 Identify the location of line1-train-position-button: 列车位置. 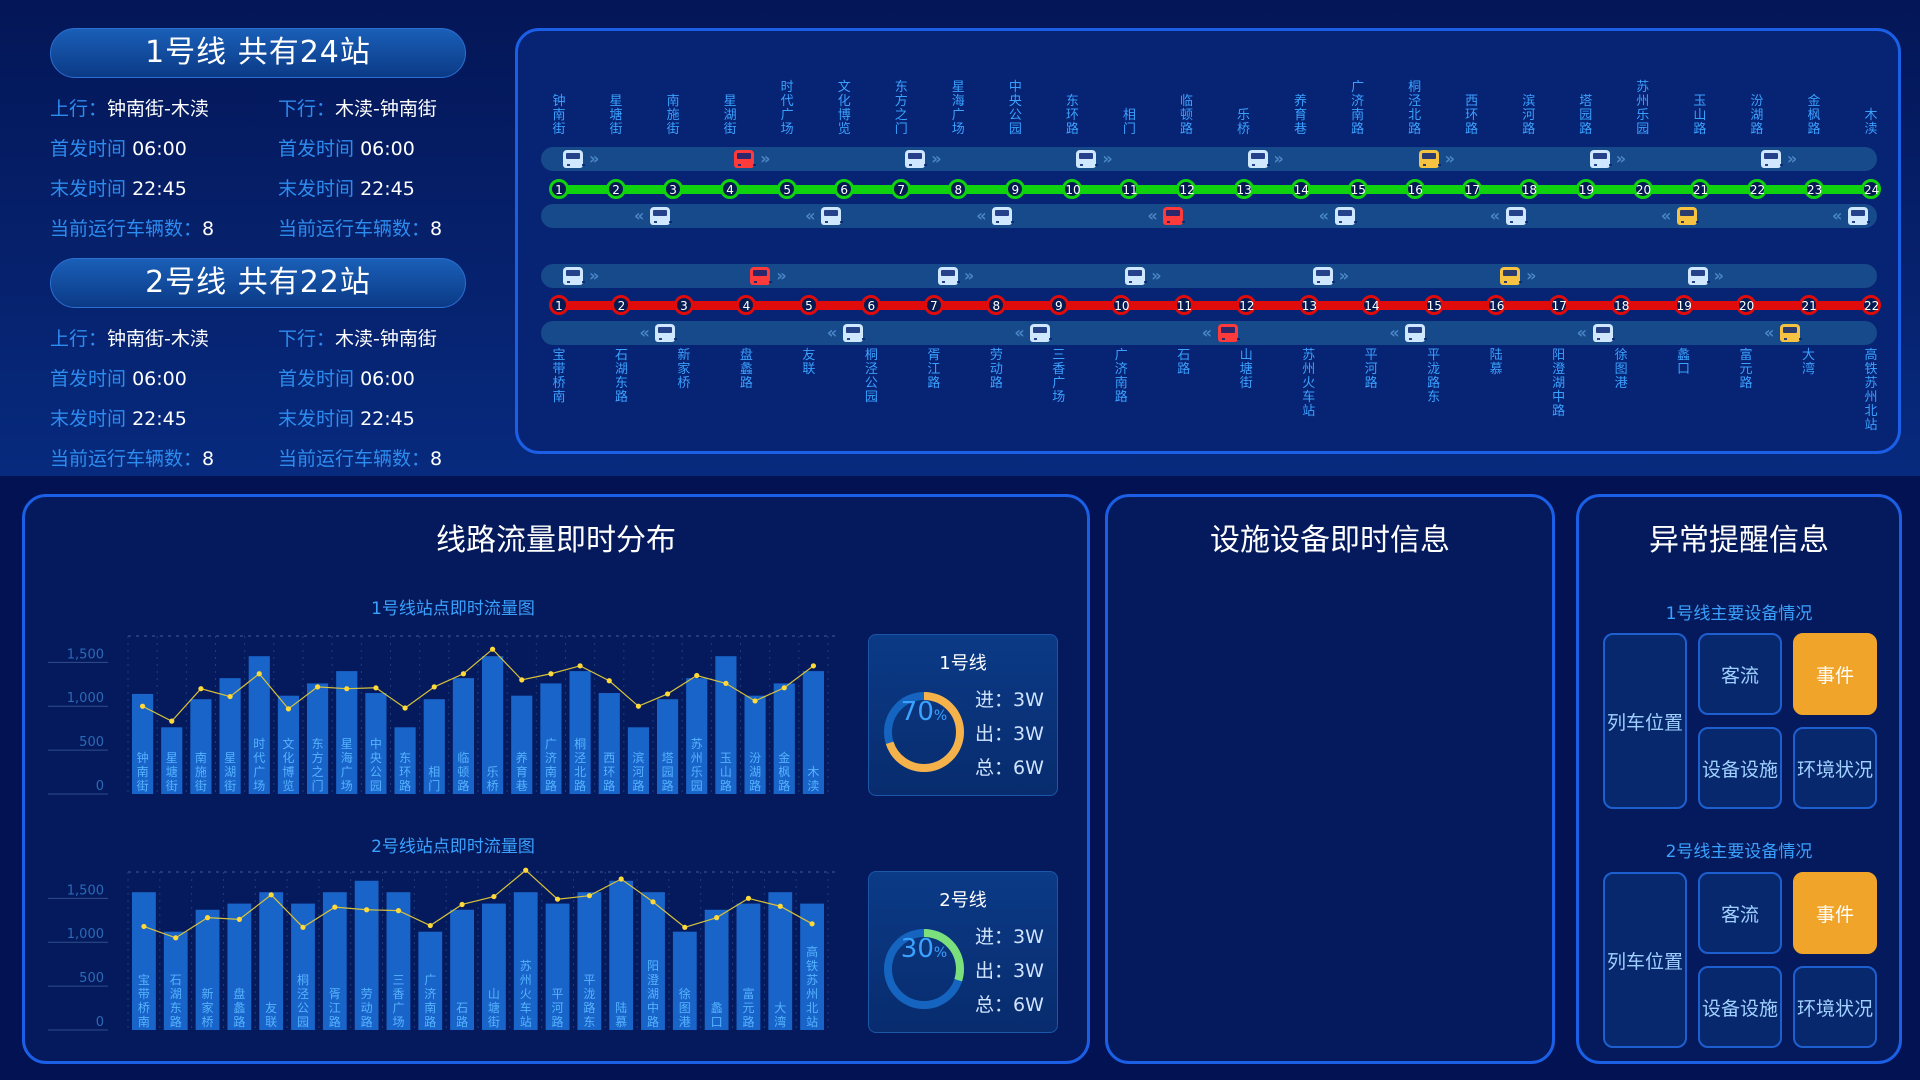
(1645, 721).